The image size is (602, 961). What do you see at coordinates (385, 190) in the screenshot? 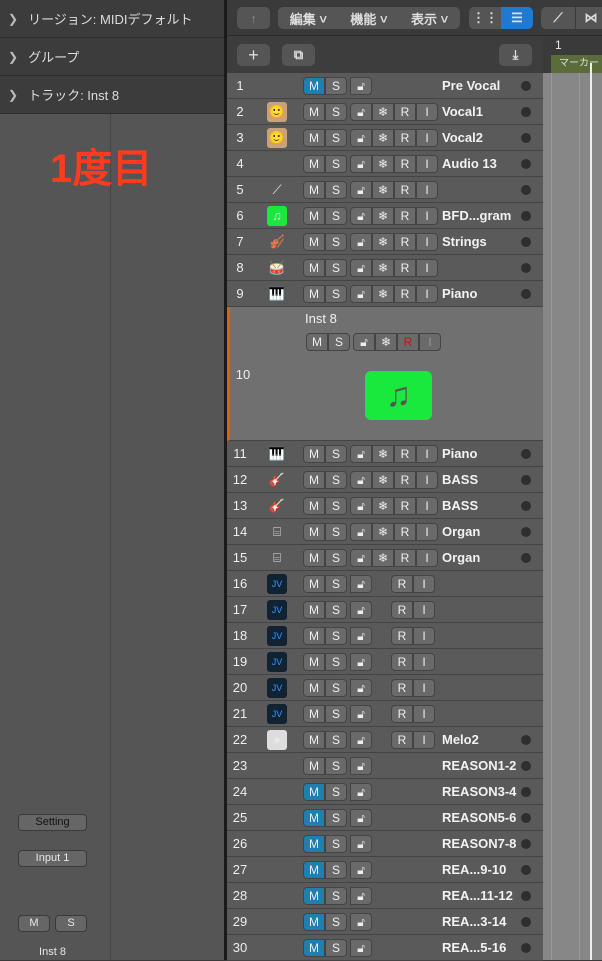
I see `track-row: 5 ⟋ M S 🔓︎ ❄ R I` at bounding box center [385, 190].